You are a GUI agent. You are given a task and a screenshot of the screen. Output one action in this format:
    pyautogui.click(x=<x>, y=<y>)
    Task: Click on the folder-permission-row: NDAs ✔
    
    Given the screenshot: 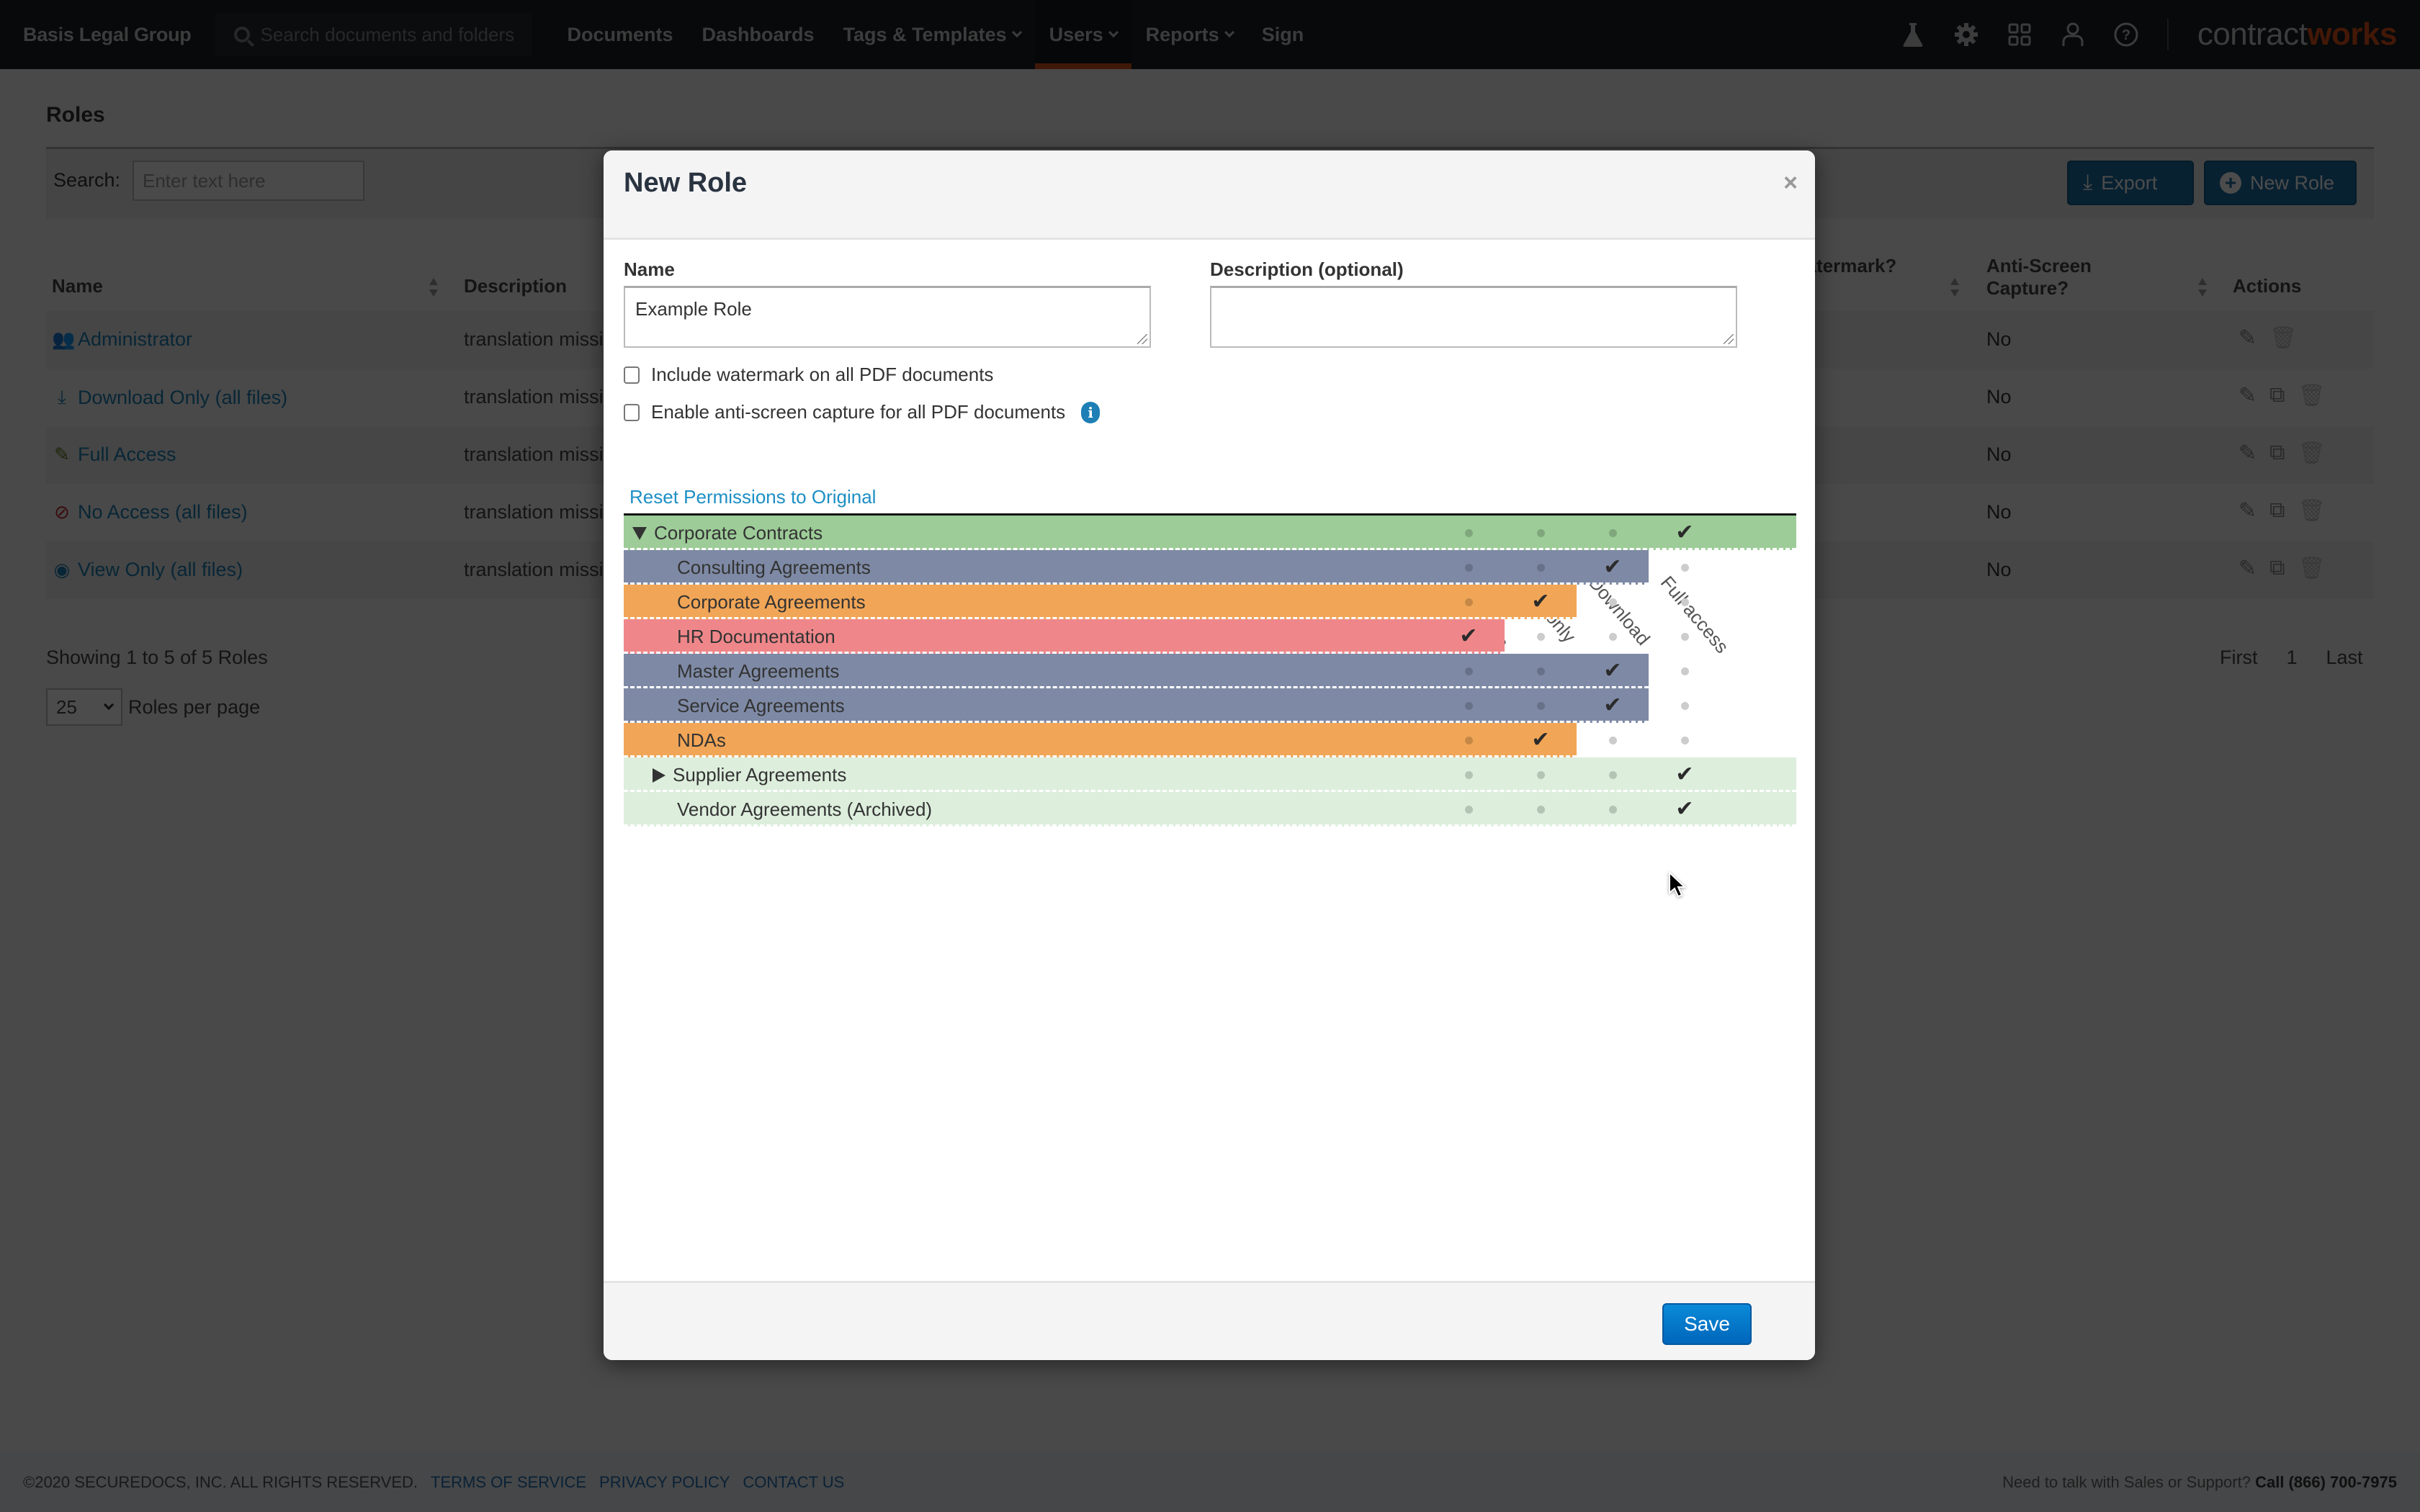 What is the action you would take?
    pyautogui.click(x=1210, y=740)
    